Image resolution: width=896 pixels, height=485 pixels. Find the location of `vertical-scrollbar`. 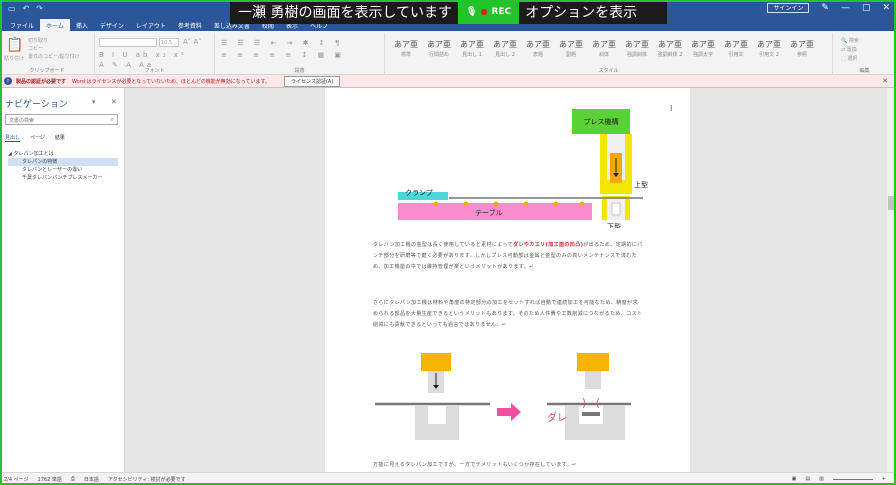

vertical-scrollbar is located at coordinates (891, 280).